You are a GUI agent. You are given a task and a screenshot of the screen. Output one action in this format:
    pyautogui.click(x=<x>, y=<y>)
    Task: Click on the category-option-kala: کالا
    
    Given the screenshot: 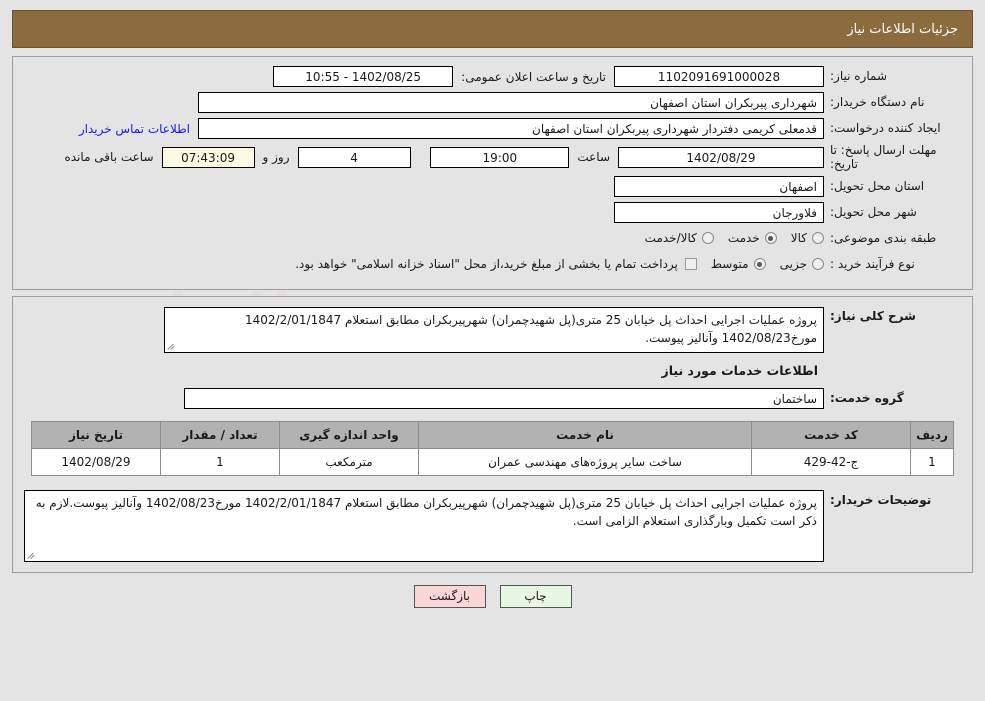 What is the action you would take?
    pyautogui.click(x=807, y=238)
    